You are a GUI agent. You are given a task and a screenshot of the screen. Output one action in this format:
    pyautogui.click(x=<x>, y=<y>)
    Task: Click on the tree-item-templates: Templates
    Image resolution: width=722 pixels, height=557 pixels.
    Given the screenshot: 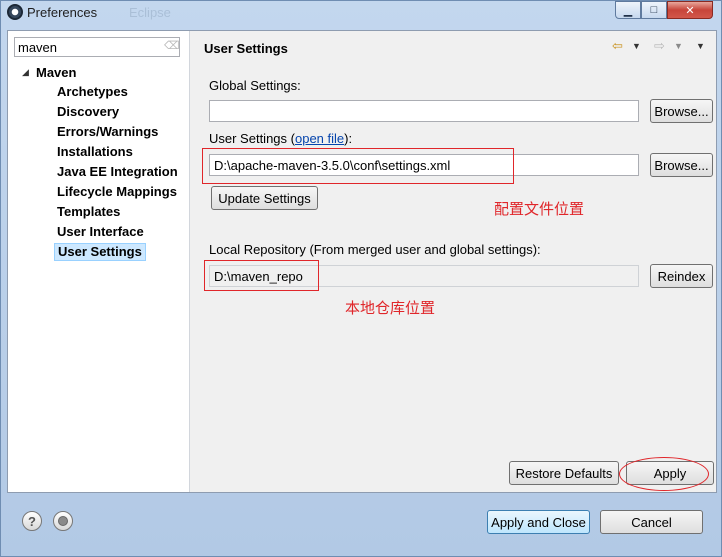 What is the action you would take?
    pyautogui.click(x=88, y=212)
    